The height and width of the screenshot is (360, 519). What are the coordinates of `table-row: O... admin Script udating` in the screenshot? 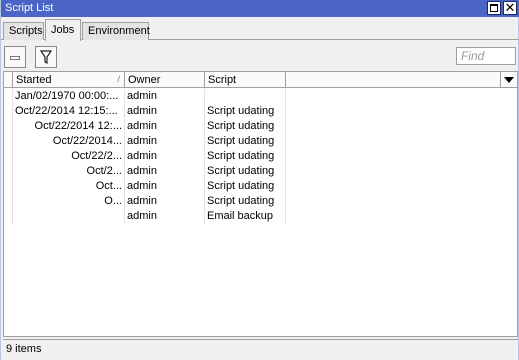 It's located at (145, 201).